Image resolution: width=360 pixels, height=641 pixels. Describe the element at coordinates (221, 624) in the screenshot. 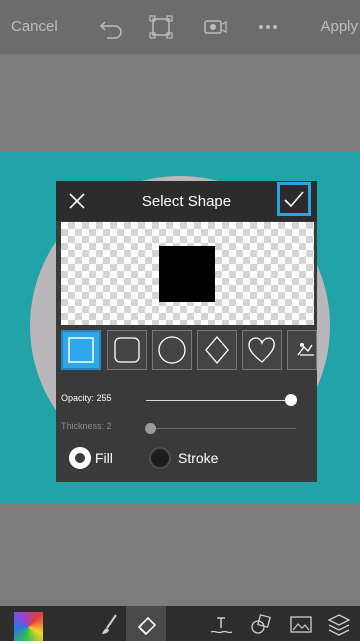

I see `text-icon` at that location.